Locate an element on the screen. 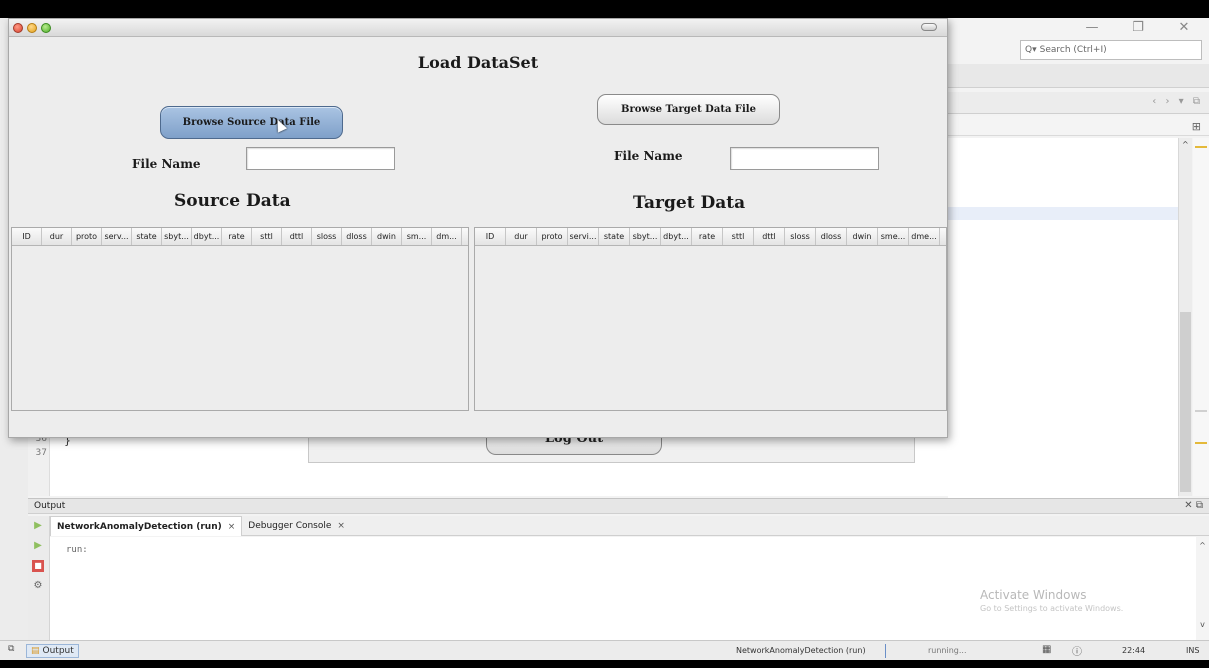 This screenshot has height=668, width=1209. dialog-titlebar is located at coordinates (478, 28).